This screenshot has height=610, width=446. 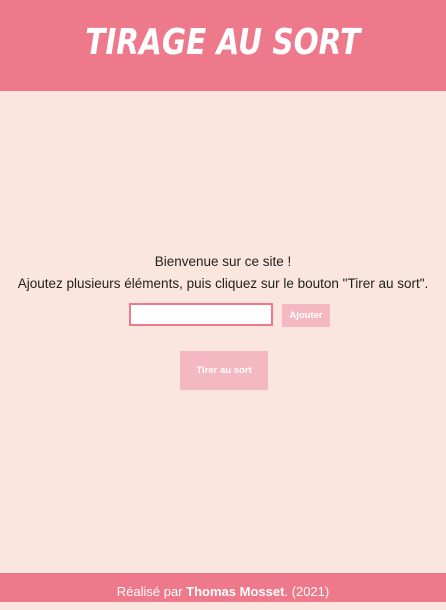 What do you see at coordinates (307, 591) in the screenshot?
I see `footer-suffix: . (2021)` at bounding box center [307, 591].